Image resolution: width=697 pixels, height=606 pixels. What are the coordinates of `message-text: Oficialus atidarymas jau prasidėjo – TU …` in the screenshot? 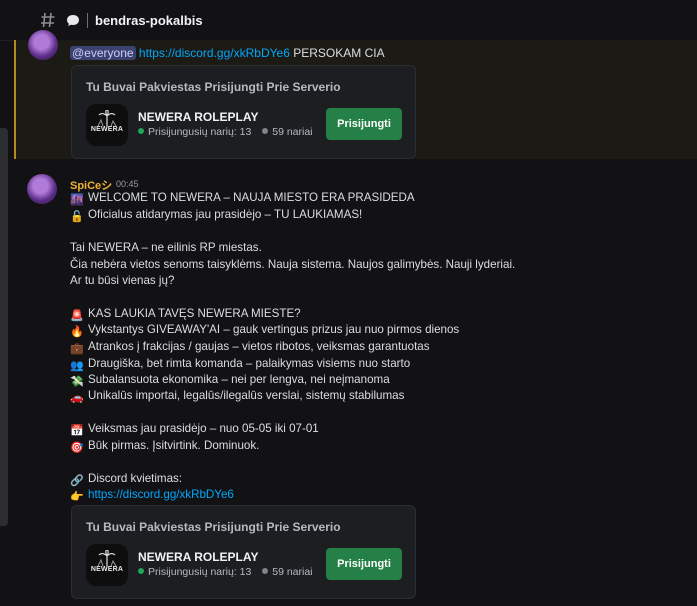 It's located at (225, 214).